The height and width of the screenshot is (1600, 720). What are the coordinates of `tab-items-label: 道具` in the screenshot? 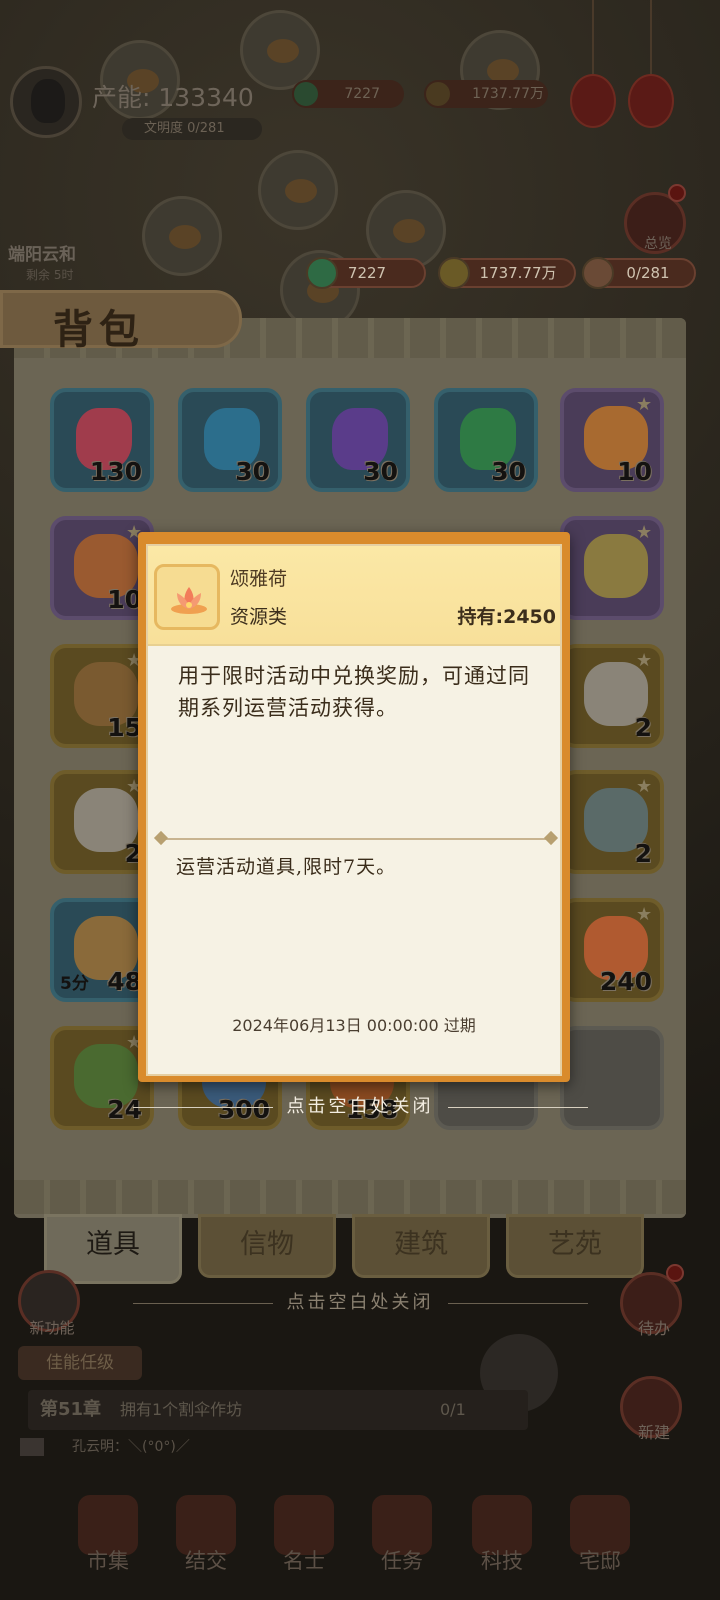 It's located at (113, 1244).